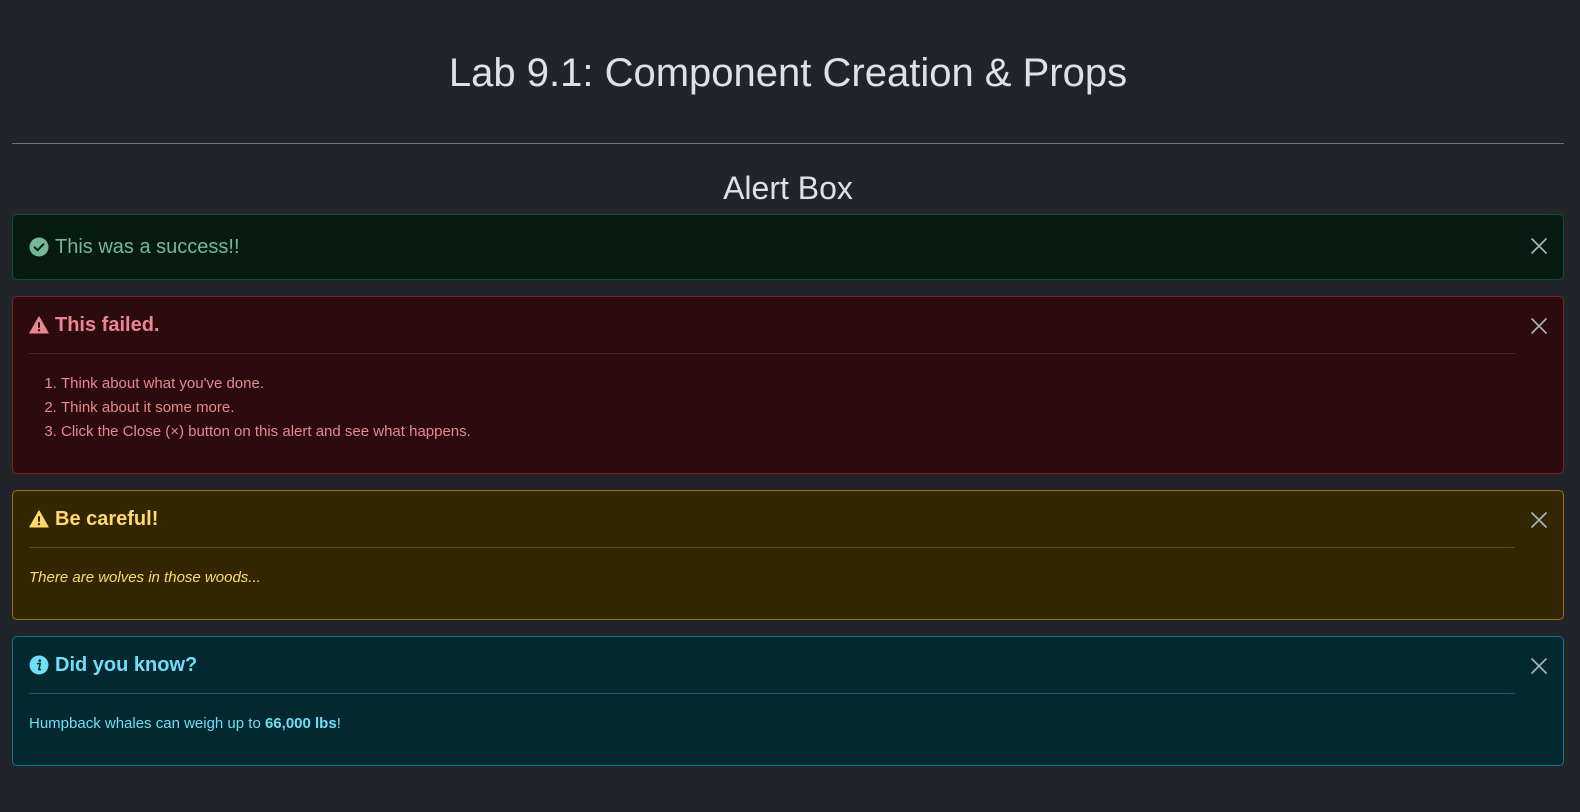  What do you see at coordinates (147, 246) in the screenshot?
I see `alert-heading-text: This was a success!!` at bounding box center [147, 246].